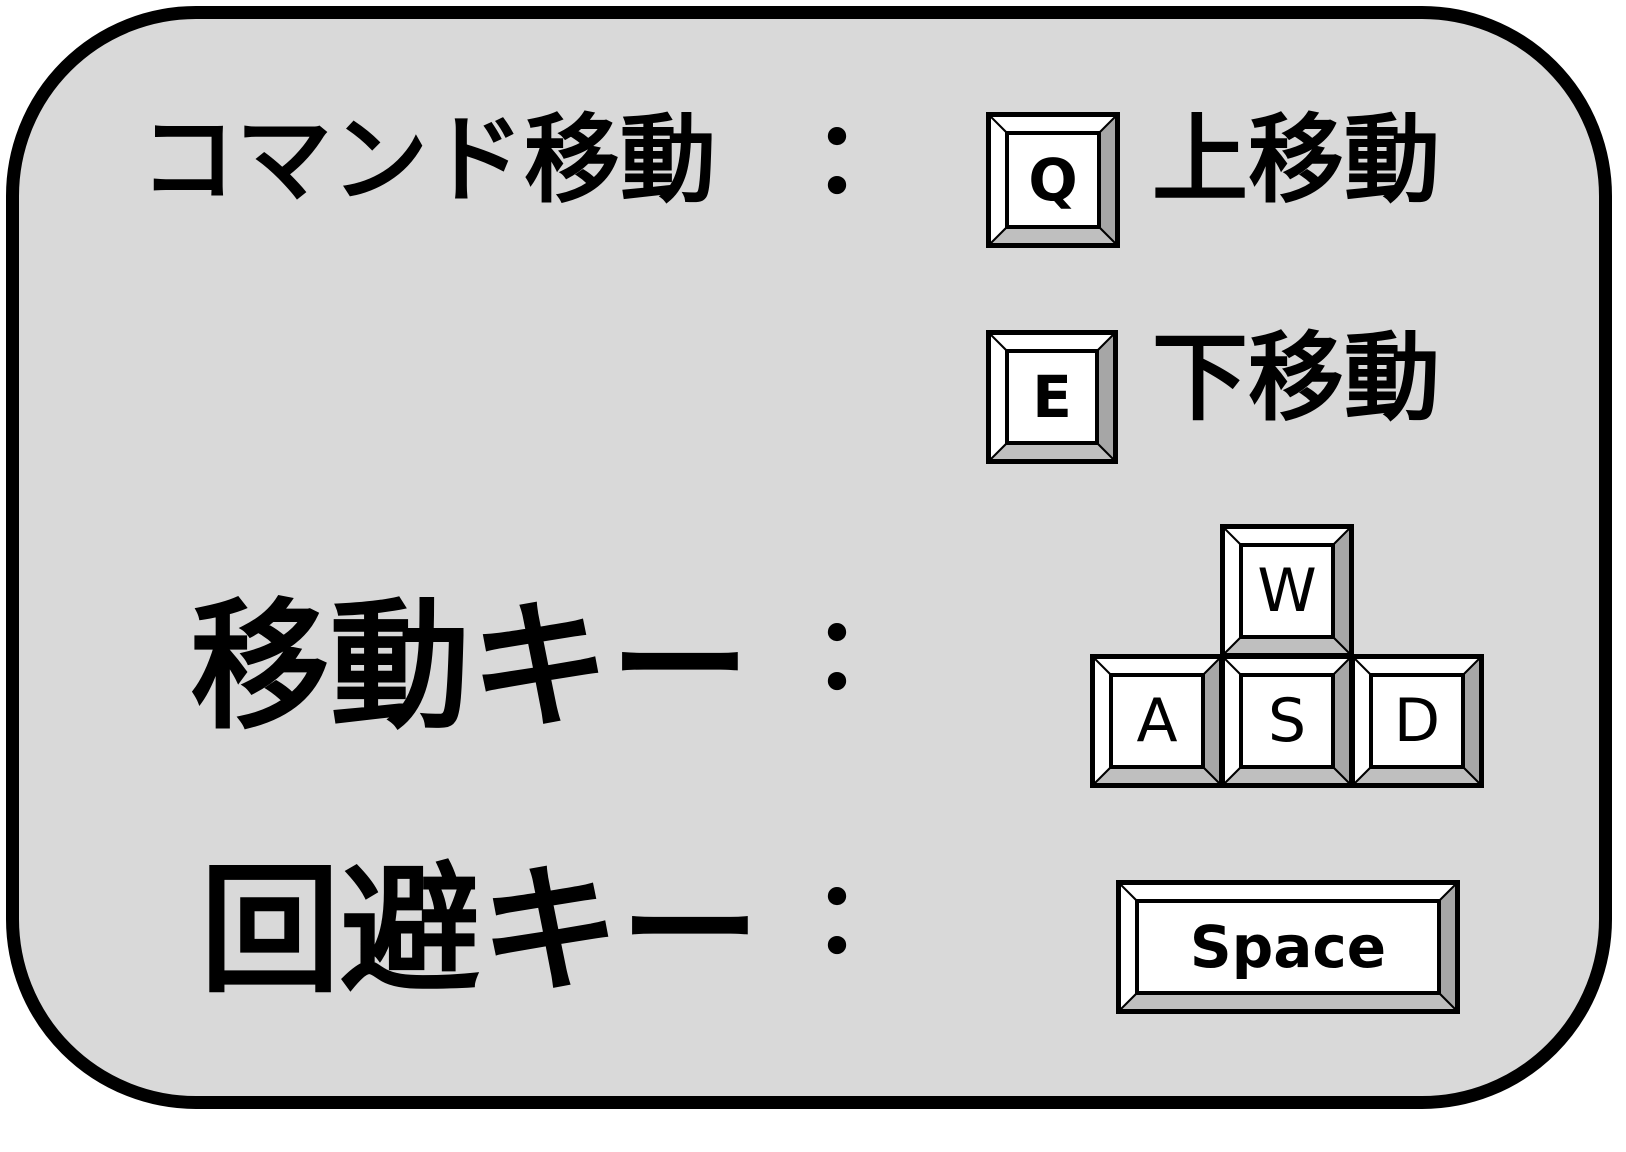 This screenshot has height=1152, width=1626. I want to click on move-keys-colon: ：, so click(862, 653).